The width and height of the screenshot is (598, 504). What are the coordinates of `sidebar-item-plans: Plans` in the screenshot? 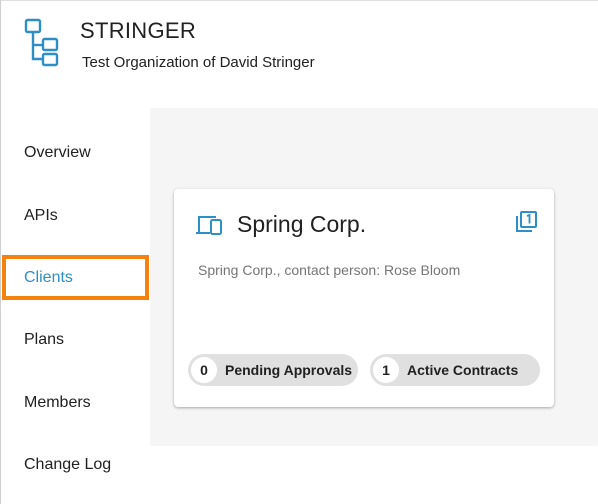 It's located at (44, 340).